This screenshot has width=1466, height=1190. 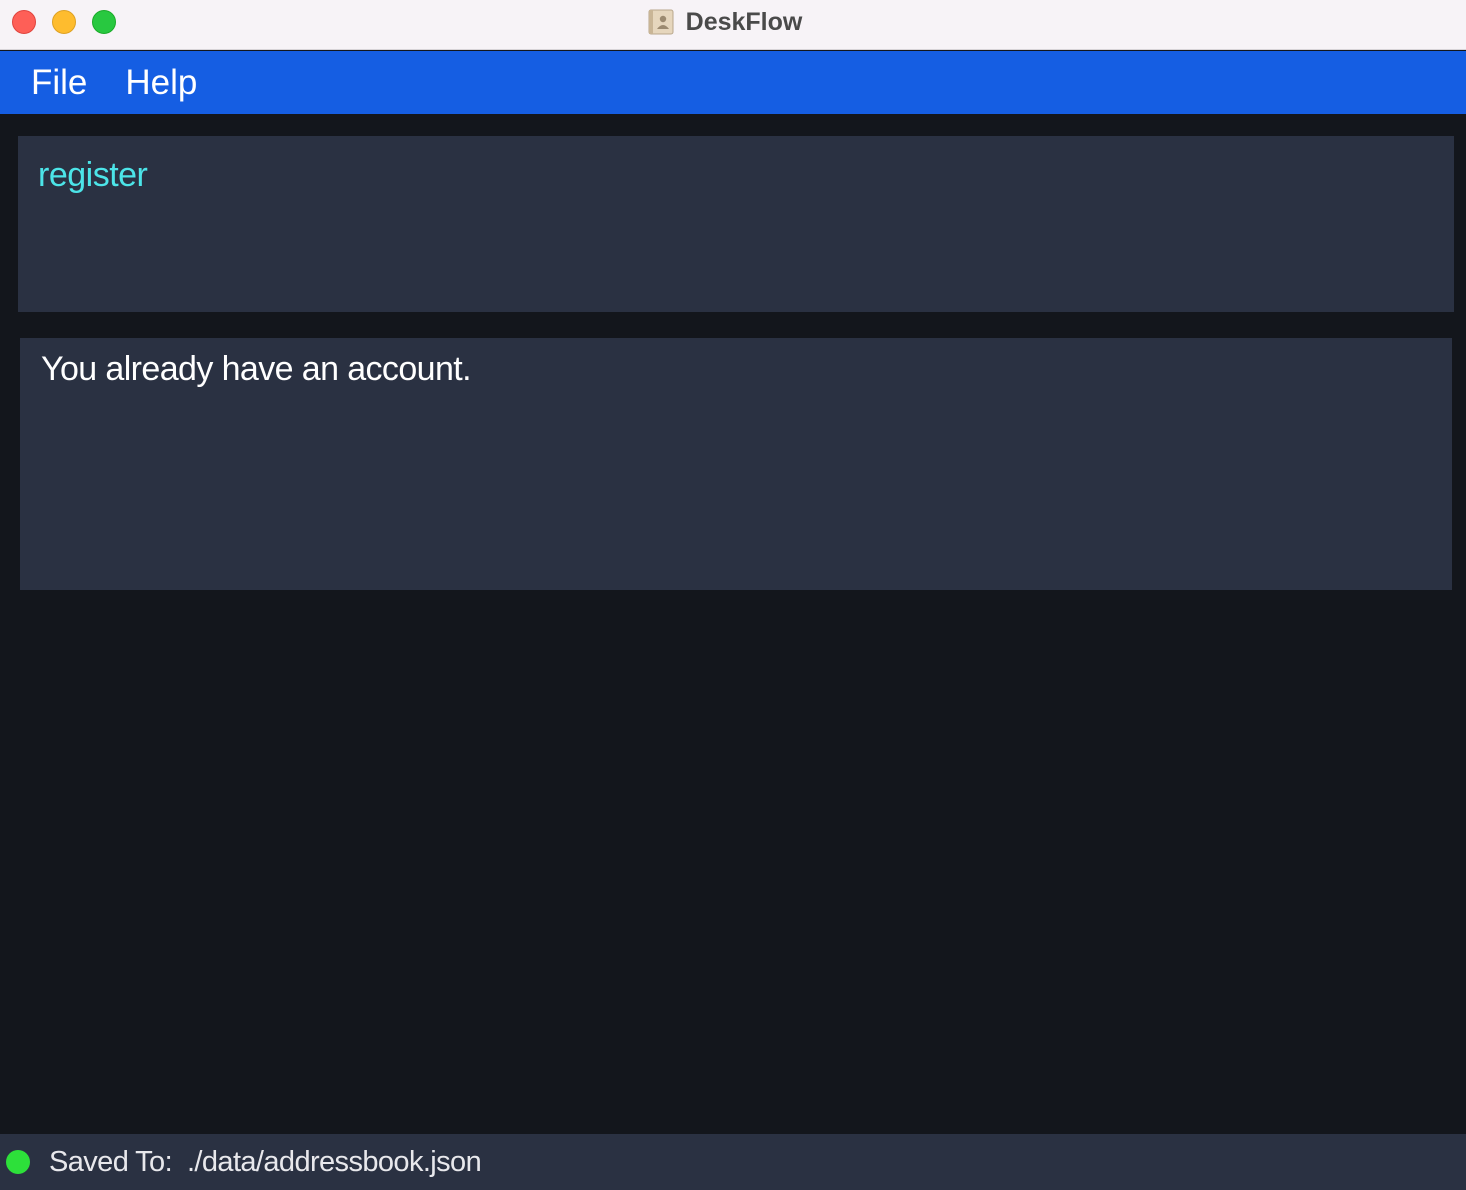 What do you see at coordinates (736, 224) in the screenshot?
I see `command-input-box: register` at bounding box center [736, 224].